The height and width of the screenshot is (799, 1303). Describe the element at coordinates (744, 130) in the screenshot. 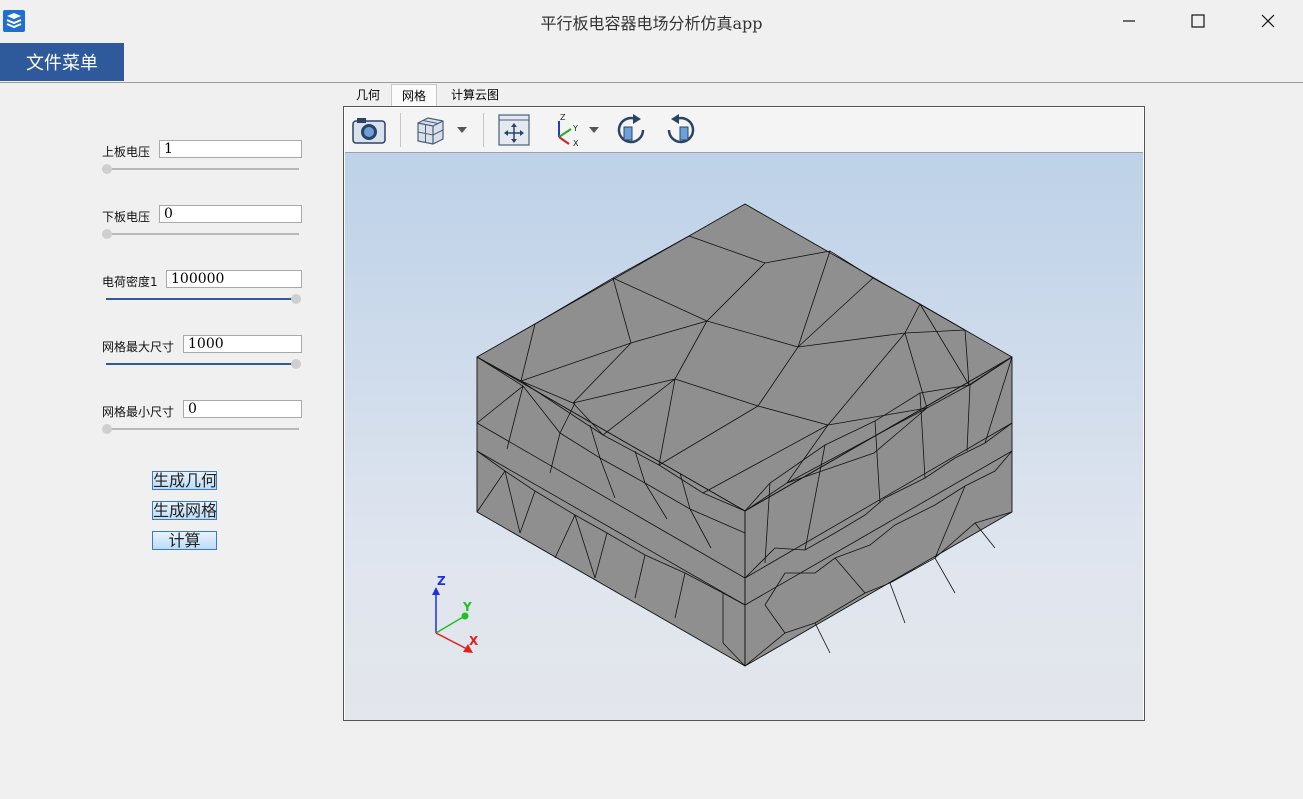

I see `viewer-toolbar: Z Y X` at that location.